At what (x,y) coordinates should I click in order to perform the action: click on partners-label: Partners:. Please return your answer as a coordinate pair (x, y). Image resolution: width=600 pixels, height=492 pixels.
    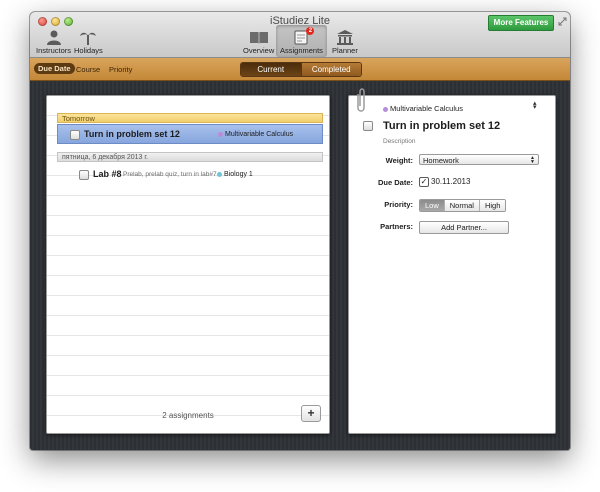
    Looking at the image, I should click on (396, 226).